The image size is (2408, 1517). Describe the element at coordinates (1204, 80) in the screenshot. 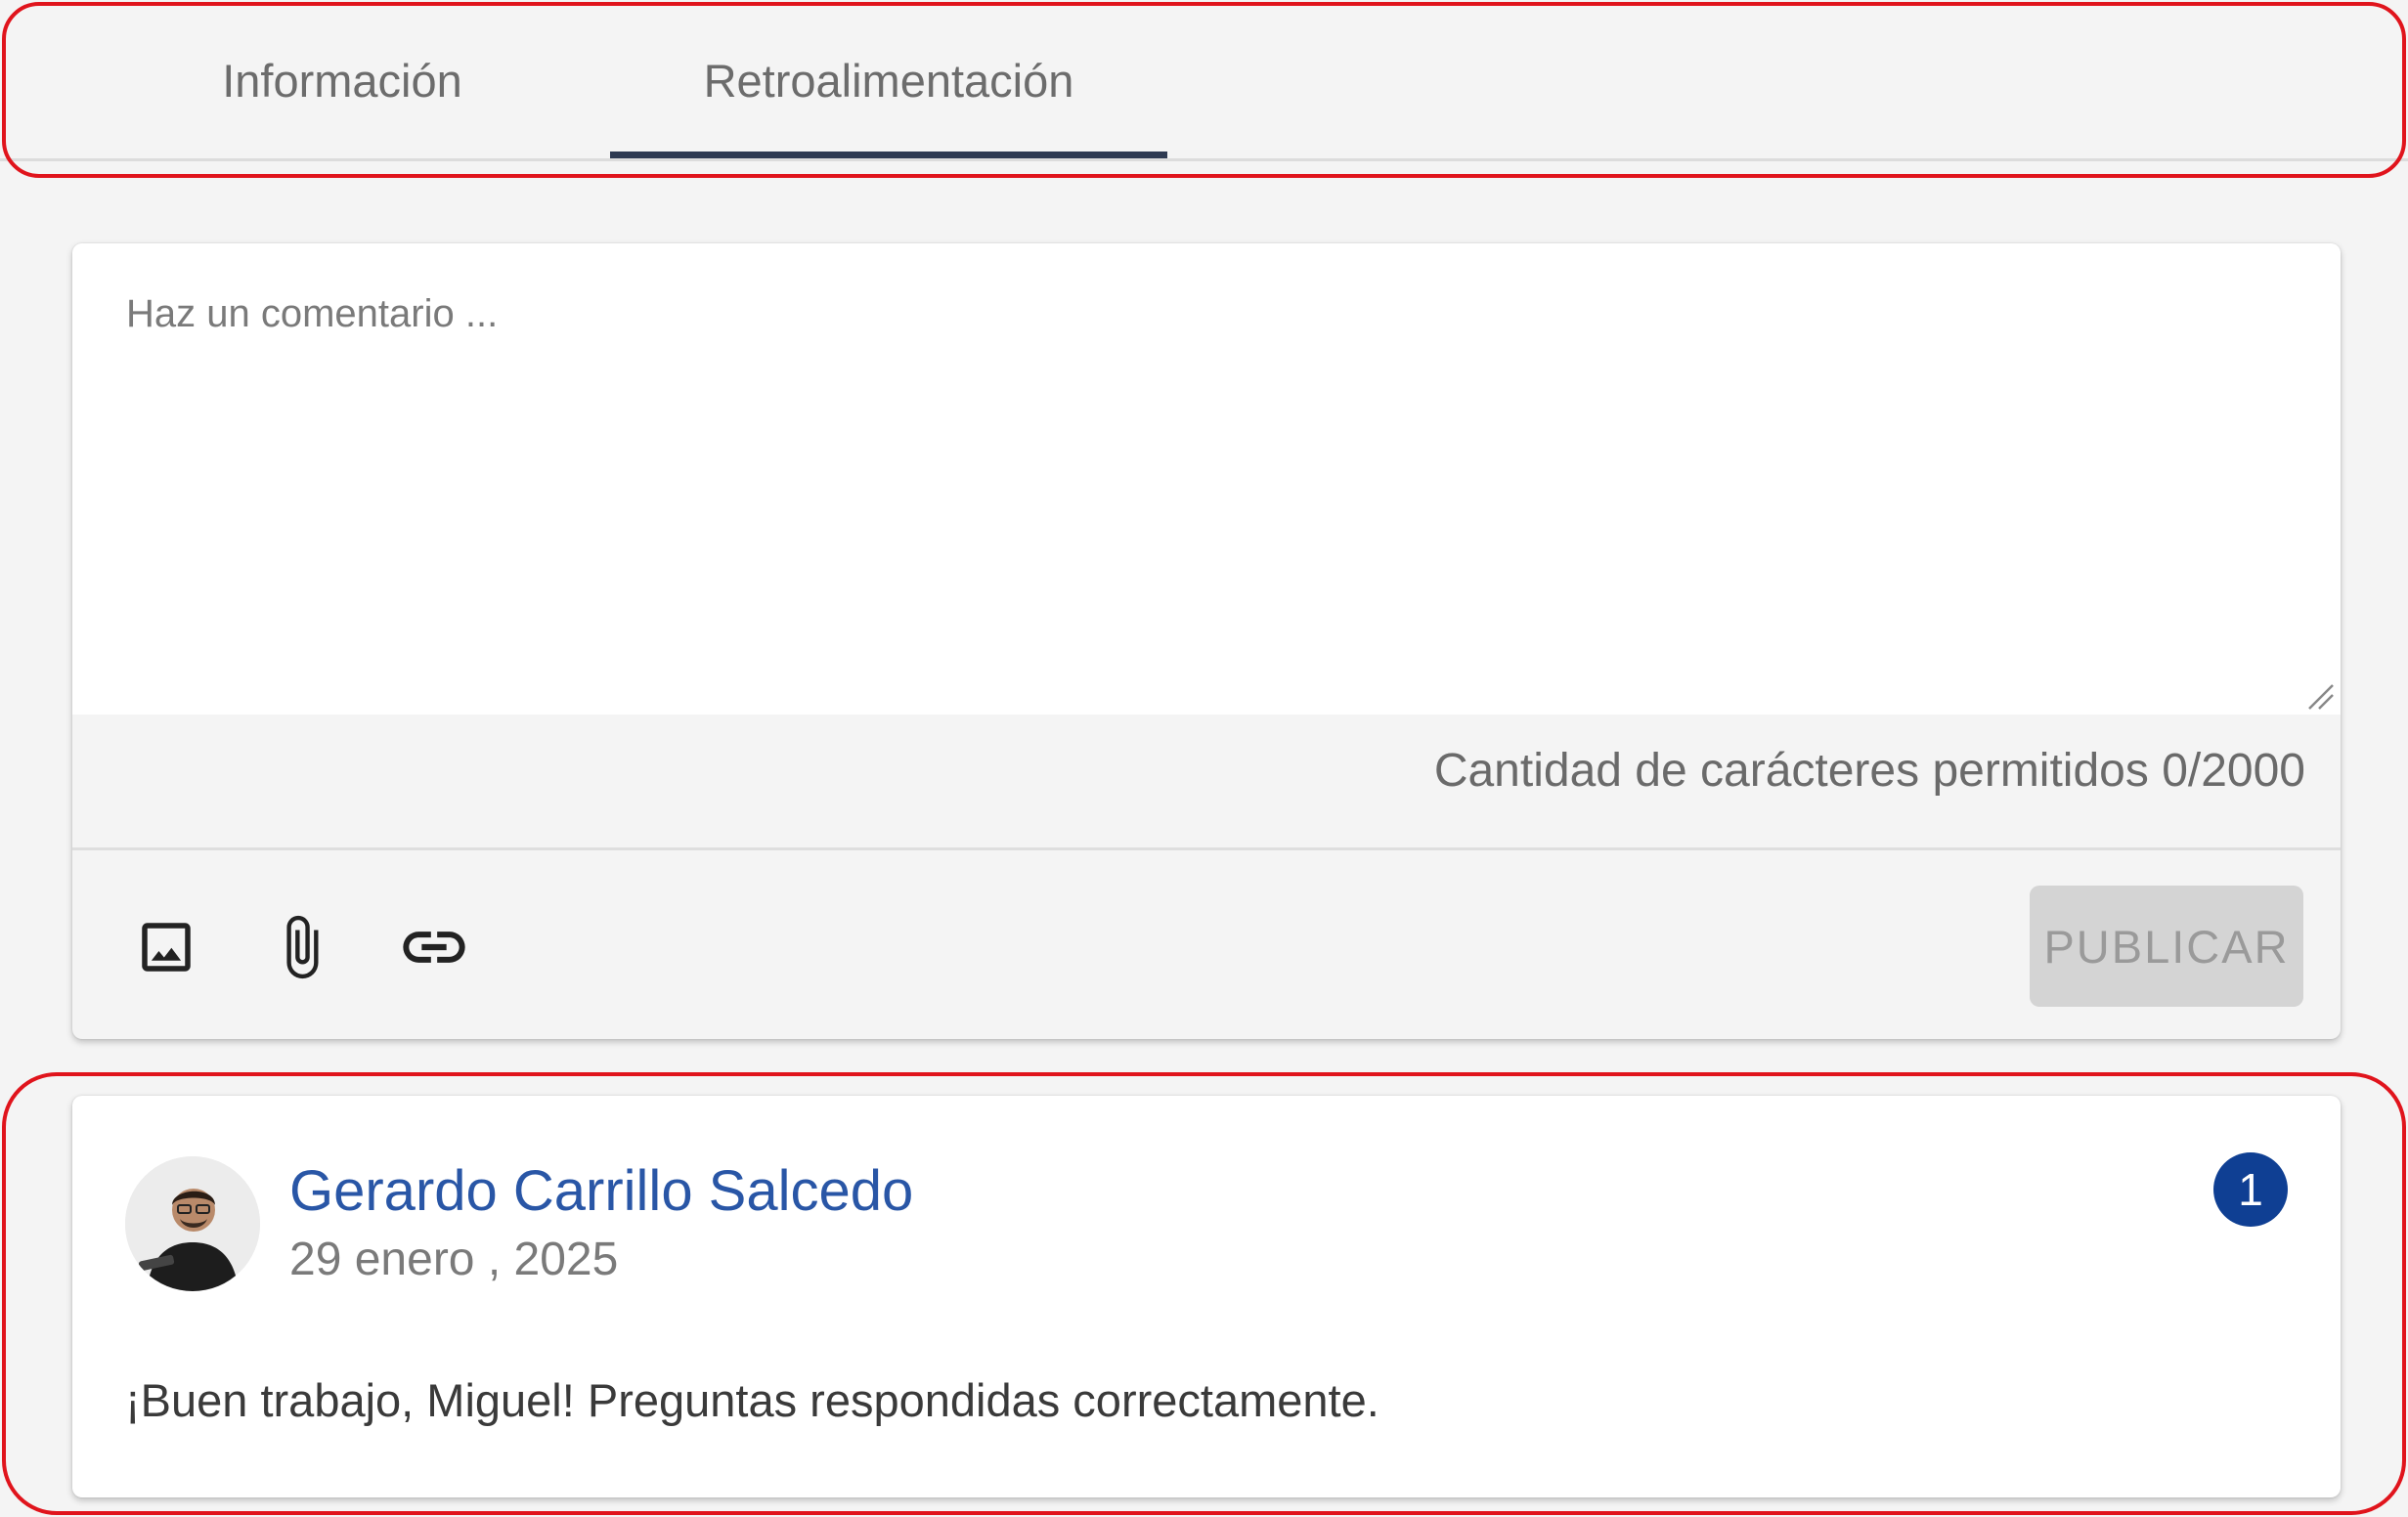

I see `tab-bar: Información Retroalimentación` at that location.